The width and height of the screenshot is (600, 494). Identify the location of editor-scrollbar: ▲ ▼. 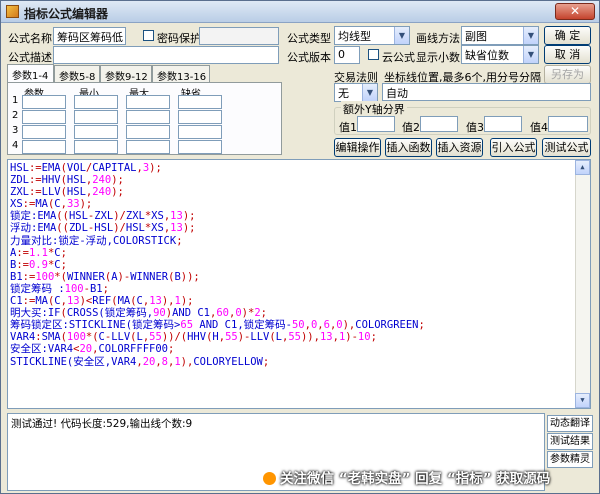
(582, 284).